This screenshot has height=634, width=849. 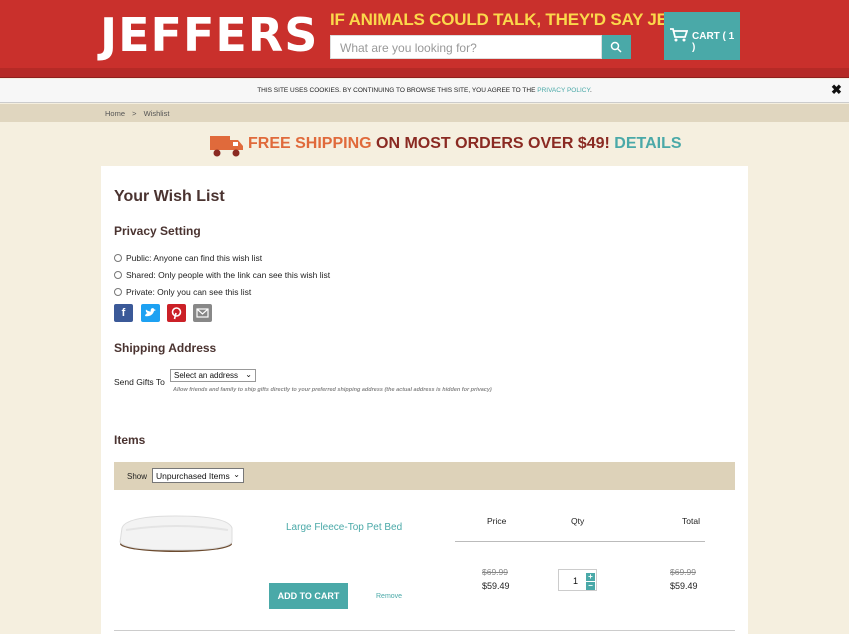 I want to click on address-select: Select an address ⌄, so click(x=213, y=375).